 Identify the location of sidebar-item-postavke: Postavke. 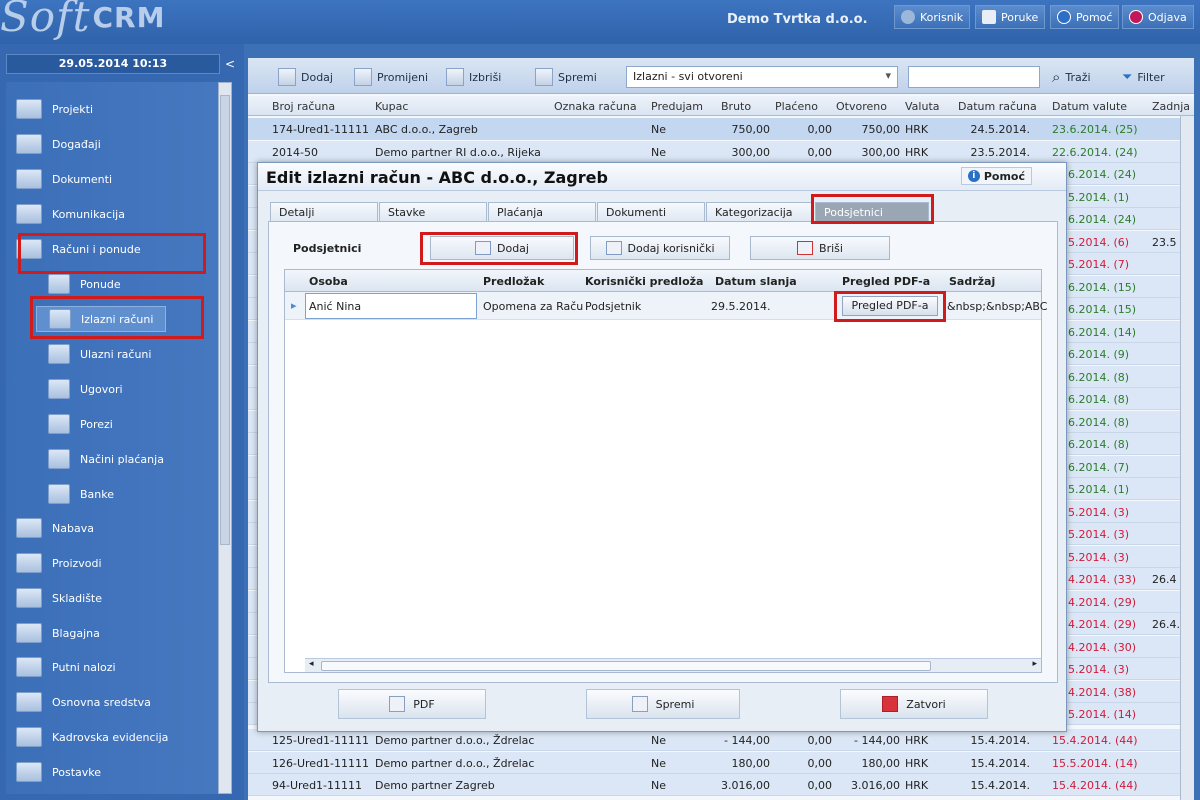
(58, 772).